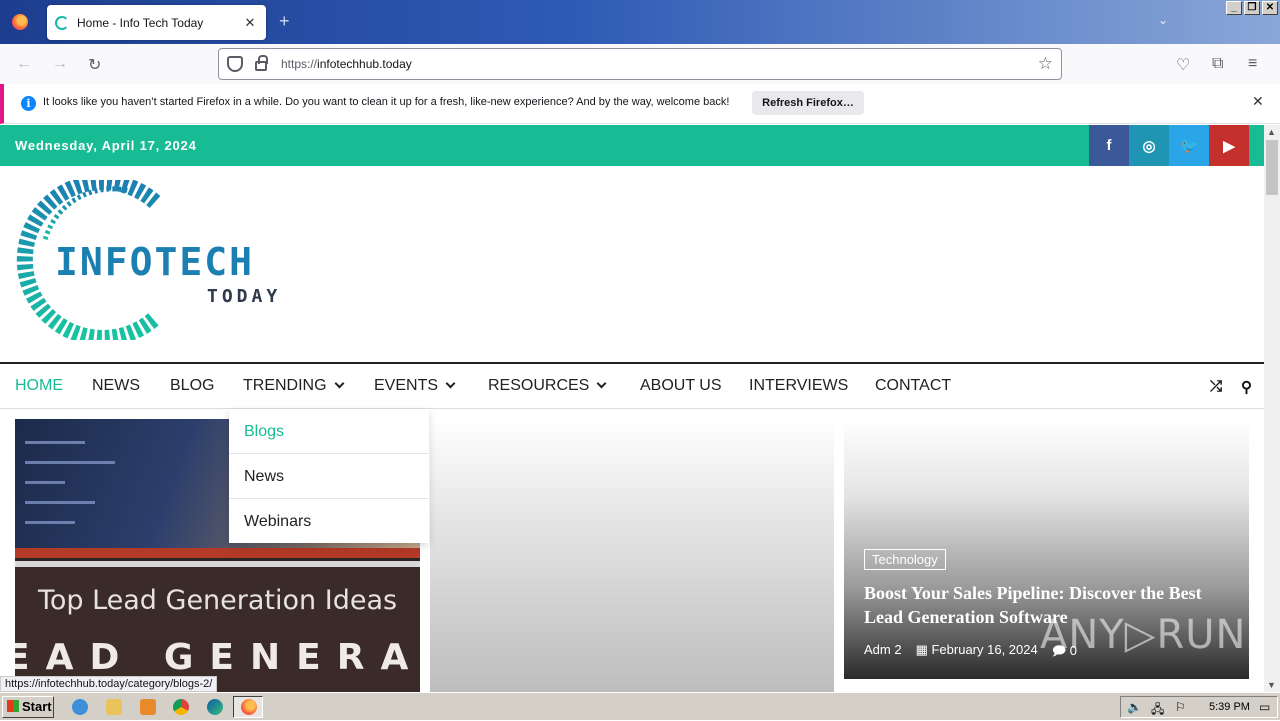 The width and height of the screenshot is (1280, 721). What do you see at coordinates (364, 64) in the screenshot?
I see `url-host: infotechhub.today` at bounding box center [364, 64].